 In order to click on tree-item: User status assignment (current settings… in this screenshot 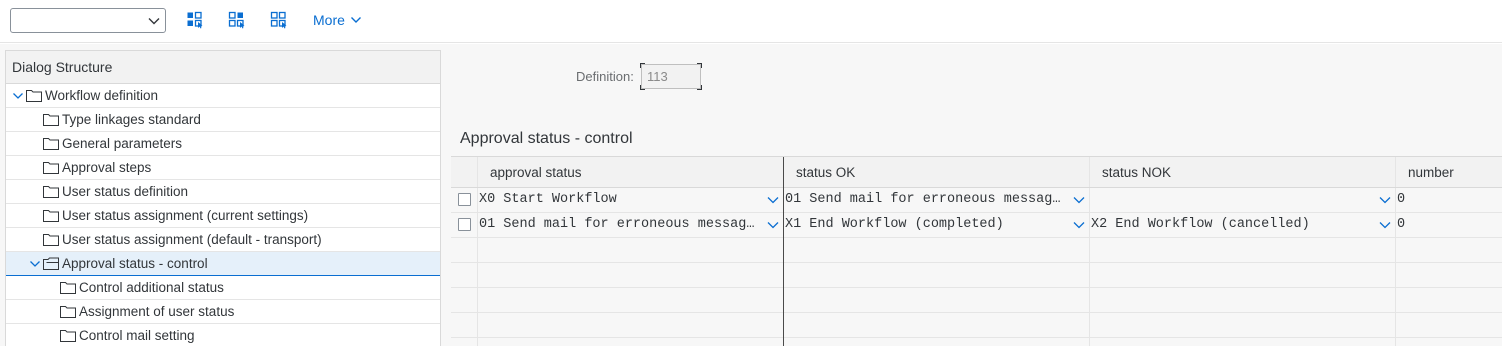, I will do `click(223, 216)`.